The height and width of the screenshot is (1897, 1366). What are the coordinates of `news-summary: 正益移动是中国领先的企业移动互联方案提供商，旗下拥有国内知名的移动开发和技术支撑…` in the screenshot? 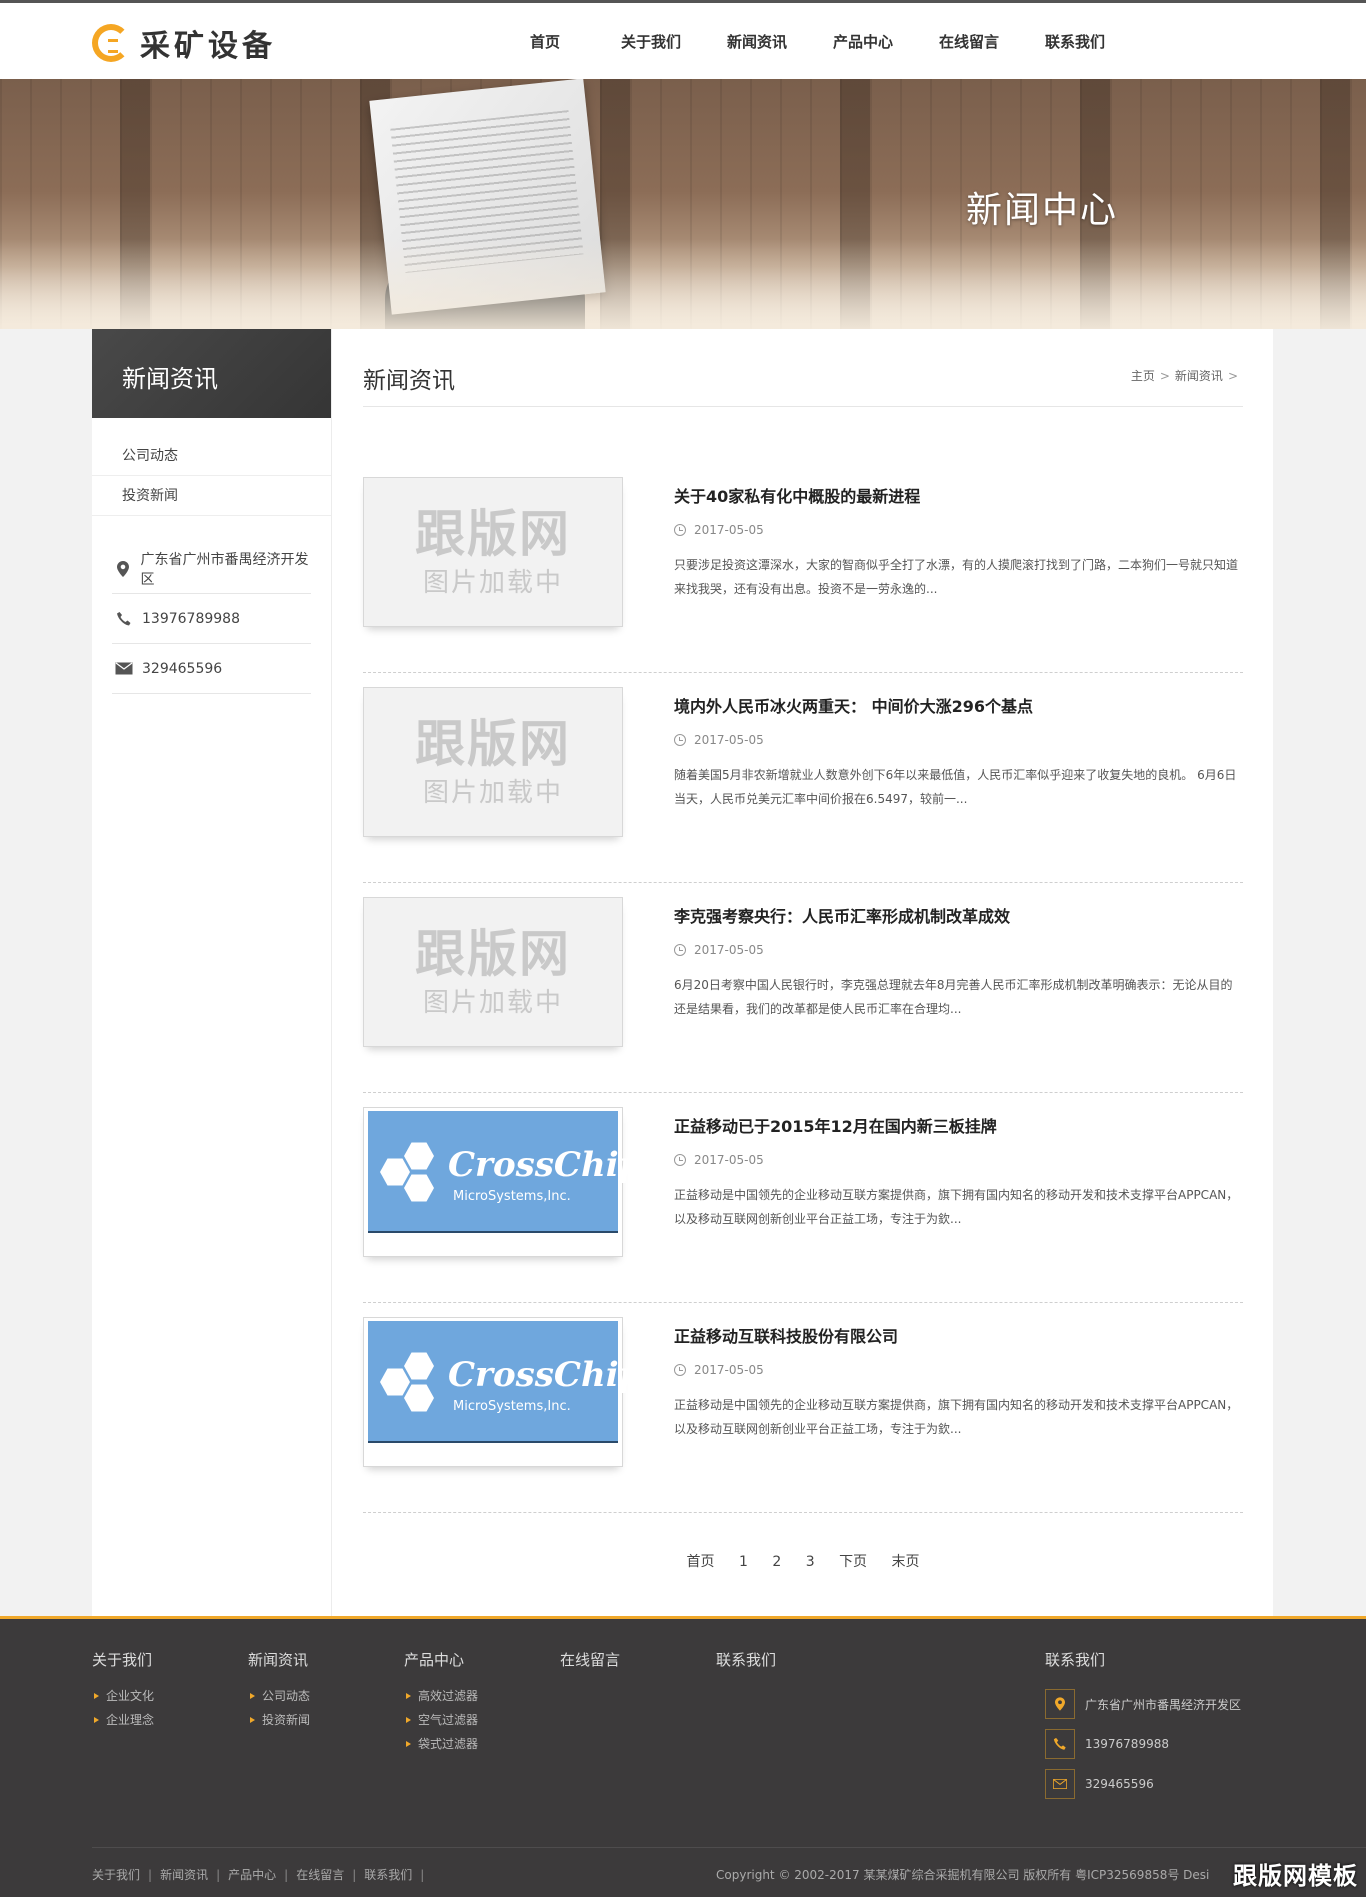 It's located at (956, 1207).